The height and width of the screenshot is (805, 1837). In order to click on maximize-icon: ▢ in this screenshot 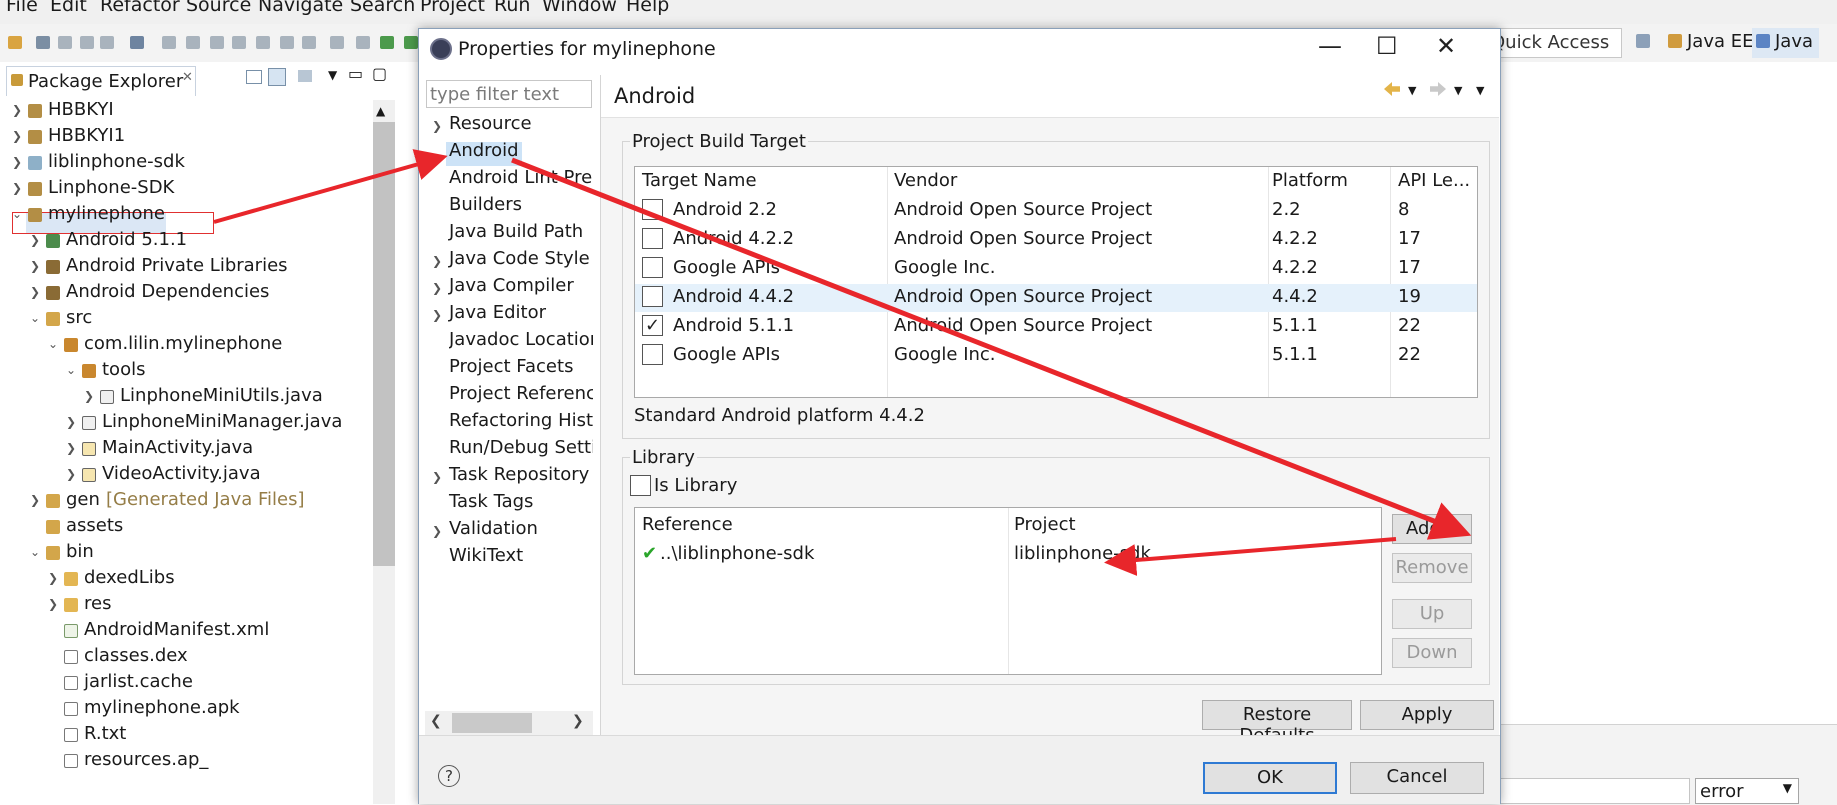, I will do `click(379, 73)`.